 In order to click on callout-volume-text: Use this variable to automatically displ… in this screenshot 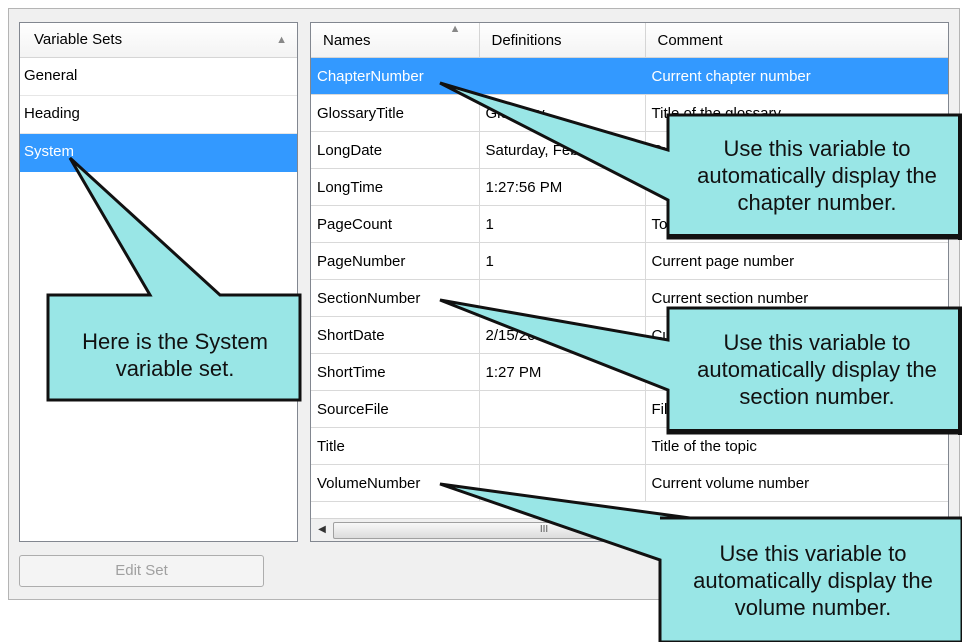, I will do `click(813, 580)`.